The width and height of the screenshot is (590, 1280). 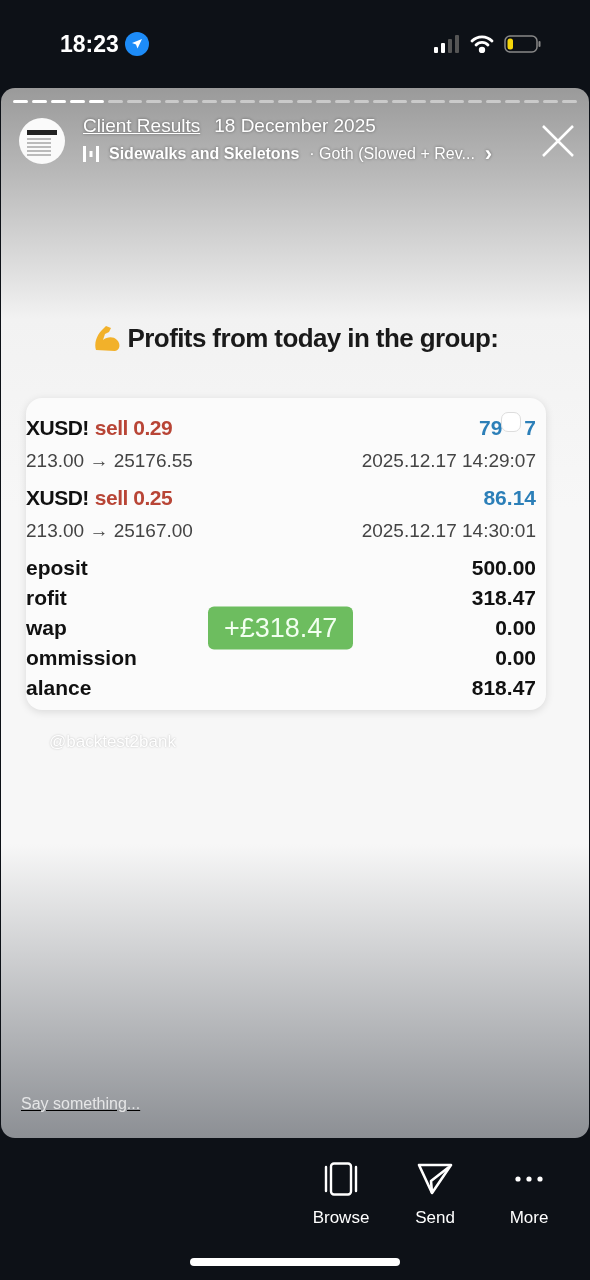 I want to click on battery-icon, so click(x=523, y=44).